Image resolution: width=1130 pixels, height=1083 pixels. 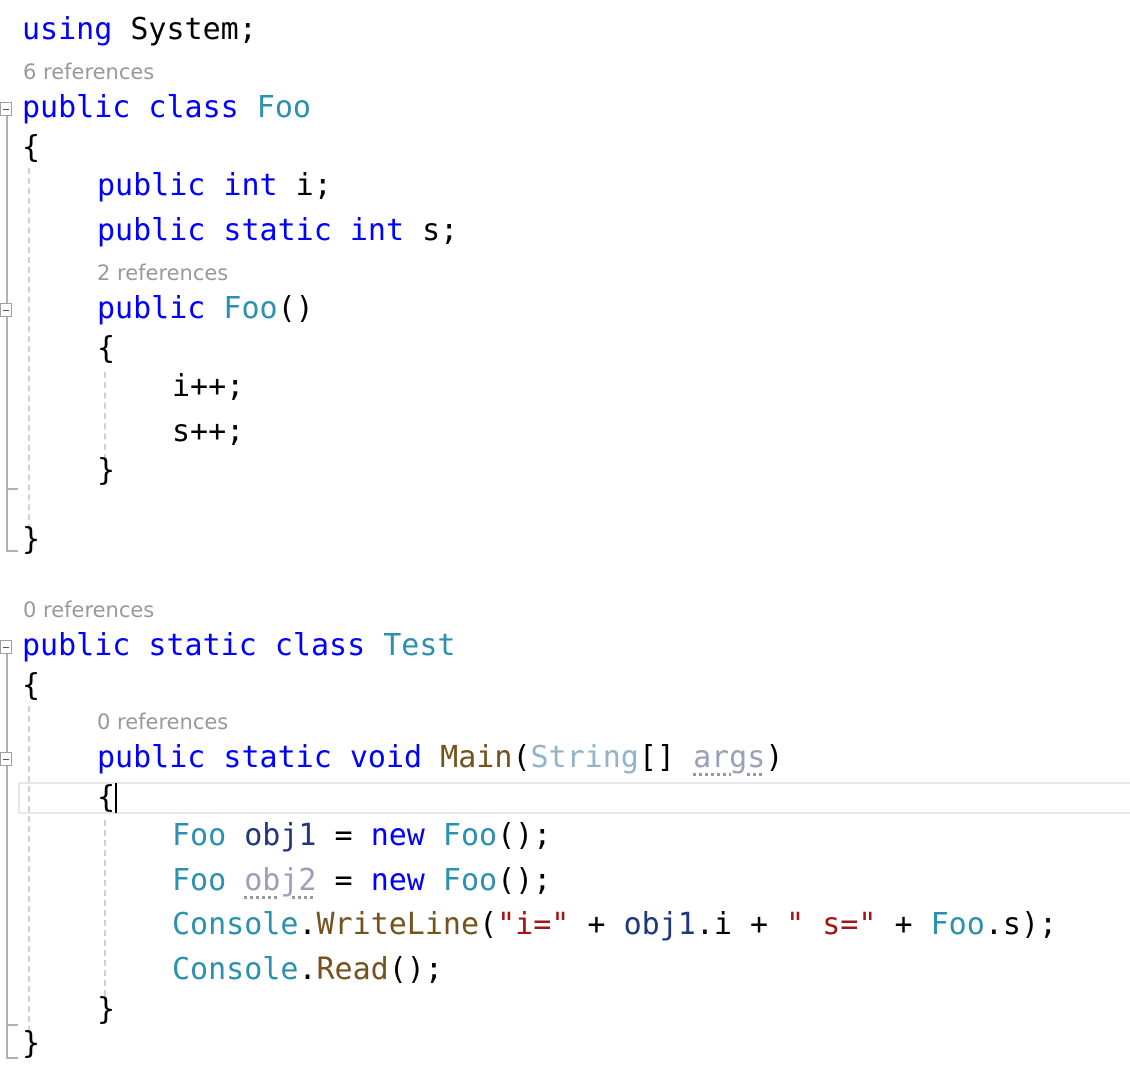 What do you see at coordinates (1002, 924) in the screenshot?
I see `member: .s` at bounding box center [1002, 924].